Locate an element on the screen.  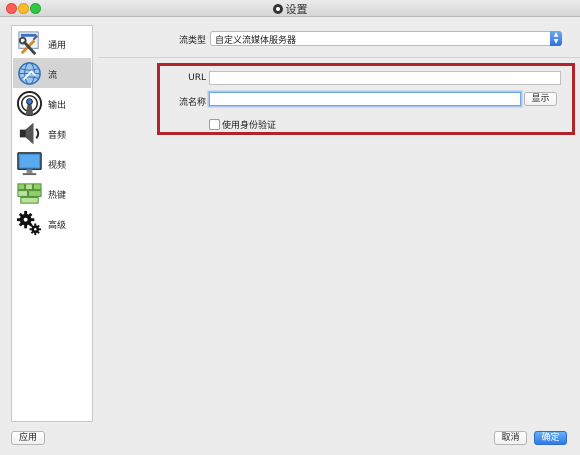
sidebar-item-stream: 流 is located at coordinates (52, 73).